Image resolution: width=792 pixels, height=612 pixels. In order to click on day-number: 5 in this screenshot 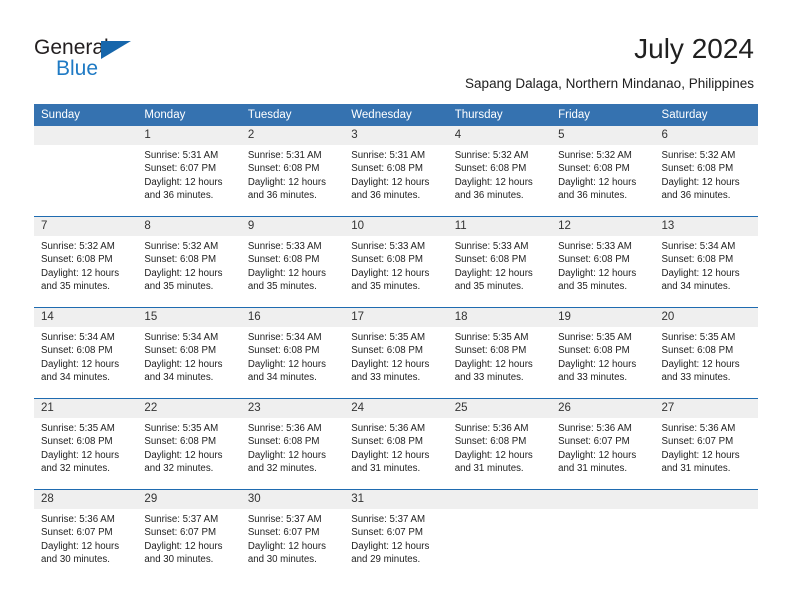, I will do `click(603, 135)`.